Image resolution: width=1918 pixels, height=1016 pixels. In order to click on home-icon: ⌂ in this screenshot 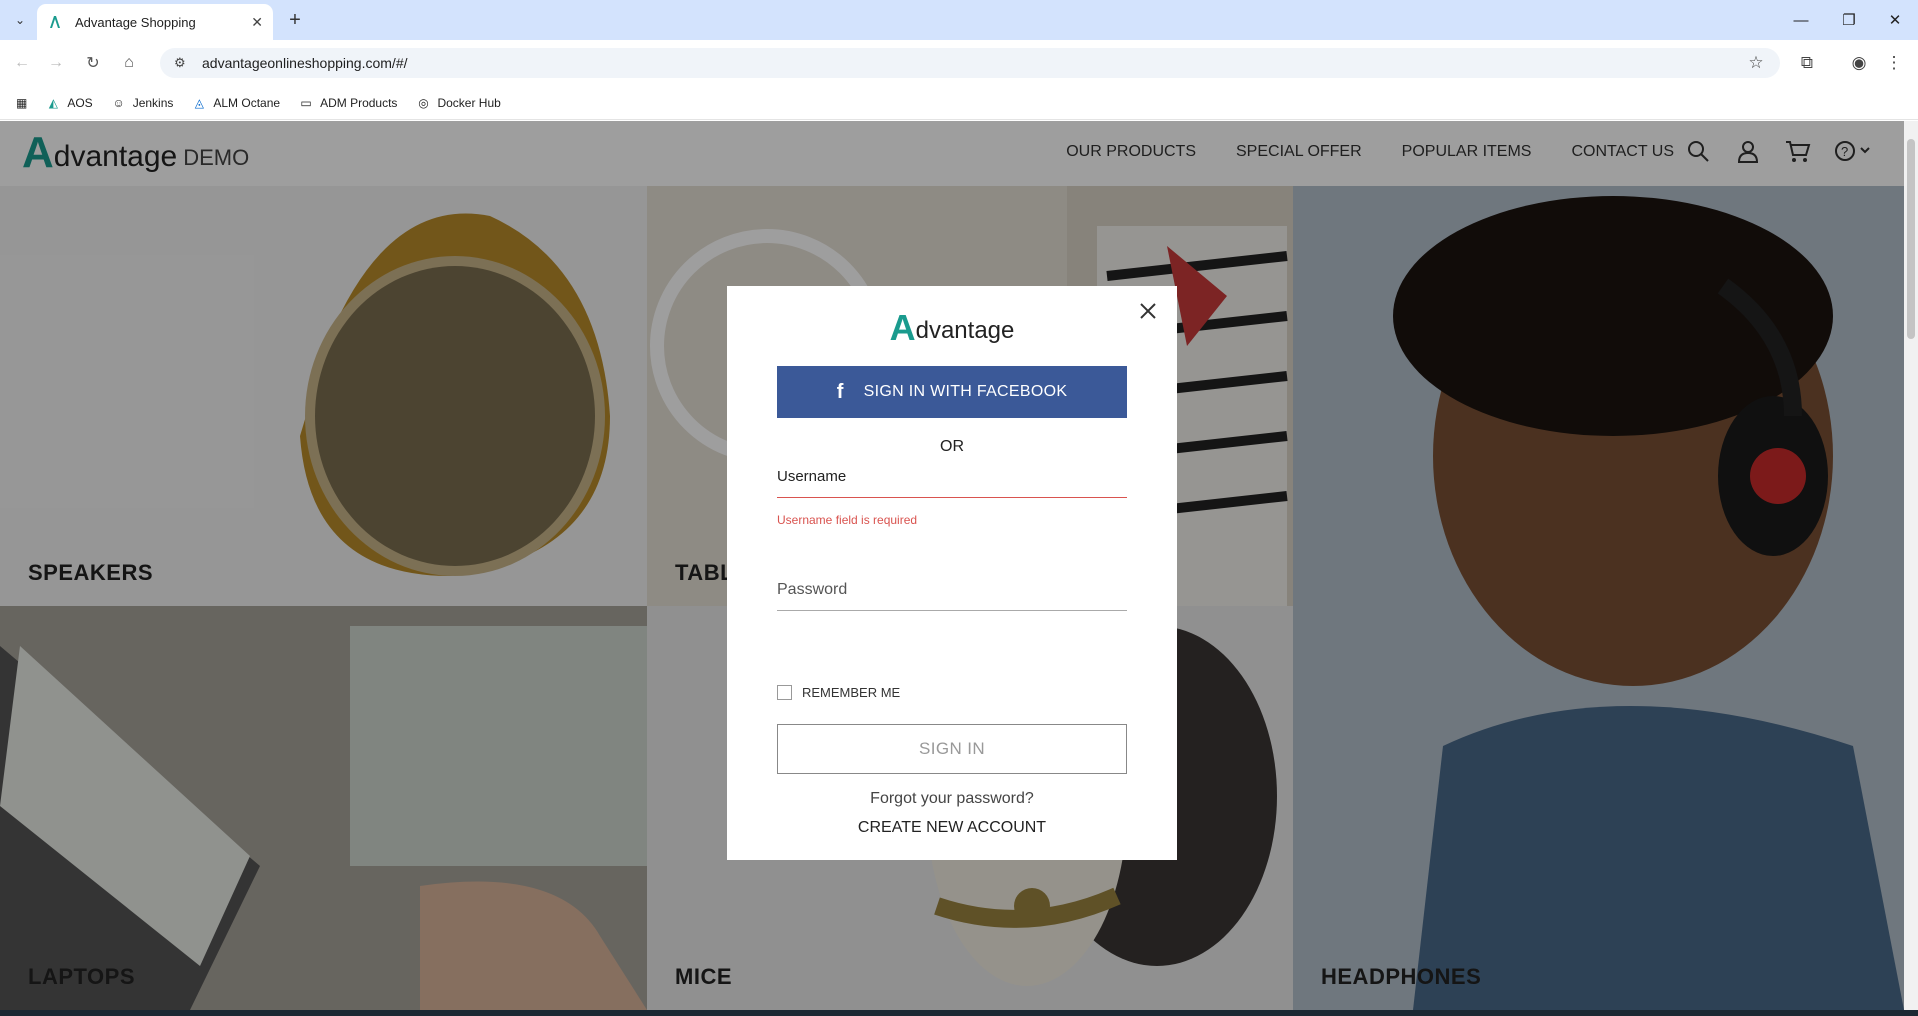, I will do `click(129, 63)`.